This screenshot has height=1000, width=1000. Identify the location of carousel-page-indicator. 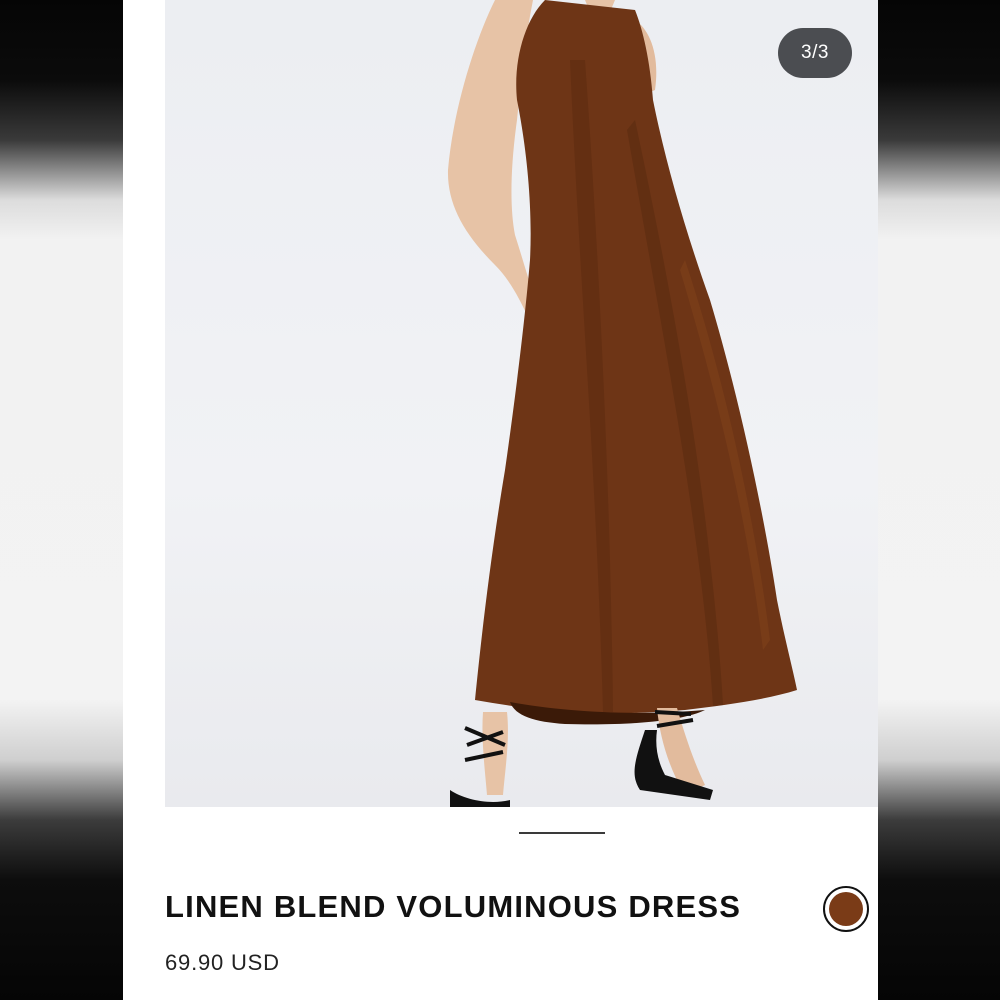
(562, 833).